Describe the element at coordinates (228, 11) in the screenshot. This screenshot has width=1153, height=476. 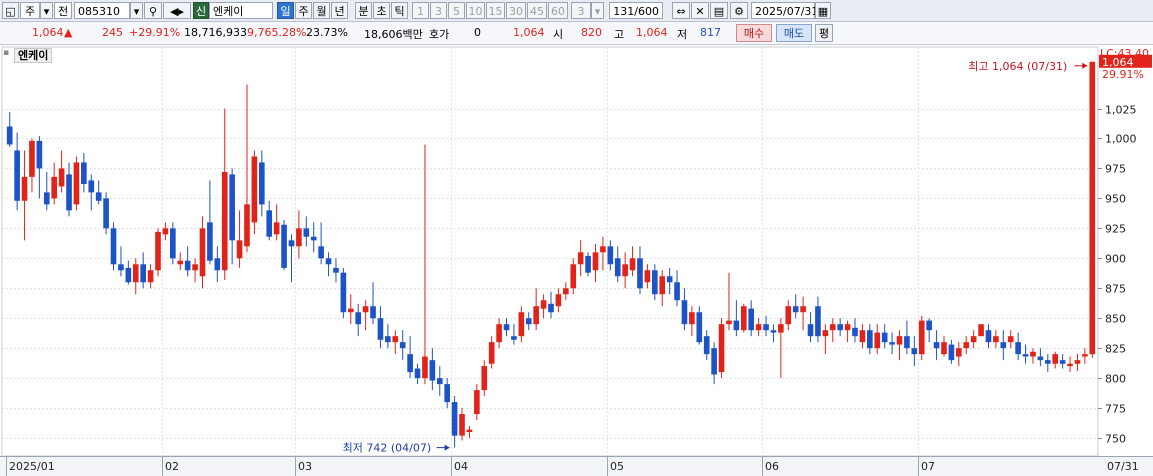
I see `stock-name: 엔케이` at that location.